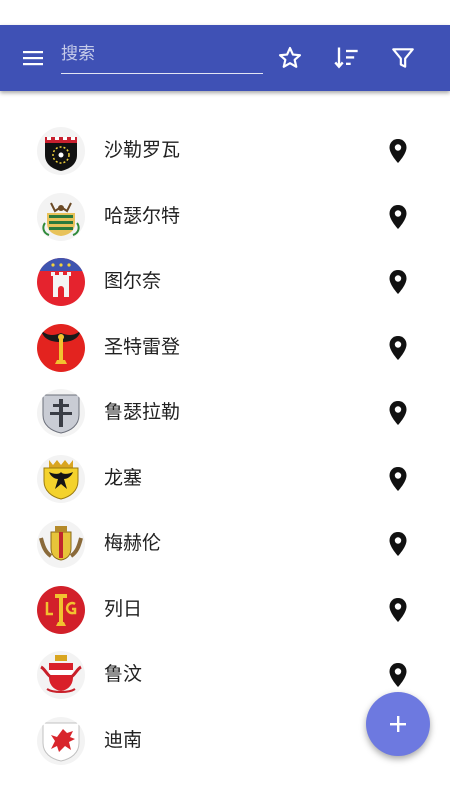 The image size is (450, 800). Describe the element at coordinates (61, 216) in the screenshot. I see `hasselt-crest-icon` at that location.